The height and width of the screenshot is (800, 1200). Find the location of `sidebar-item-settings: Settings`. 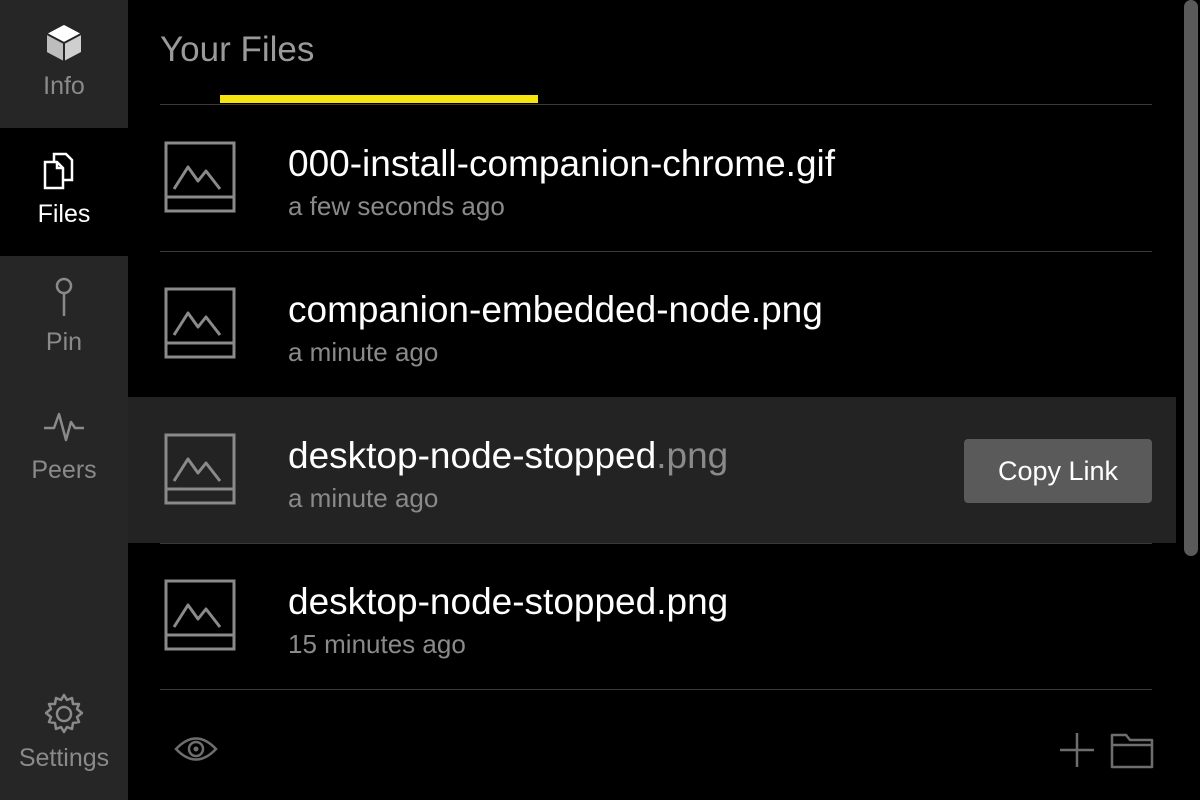

sidebar-item-settings: Settings is located at coordinates (64, 736).